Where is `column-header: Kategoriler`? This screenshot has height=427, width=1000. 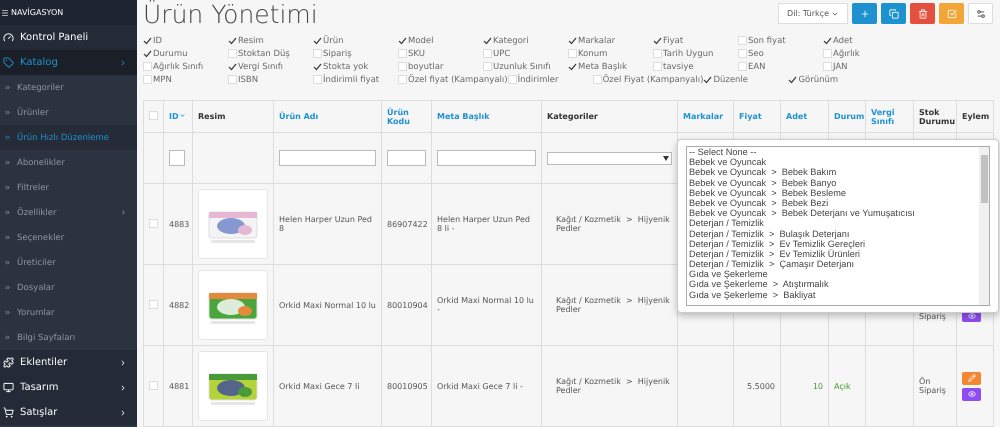 column-header: Kategoriler is located at coordinates (610, 116).